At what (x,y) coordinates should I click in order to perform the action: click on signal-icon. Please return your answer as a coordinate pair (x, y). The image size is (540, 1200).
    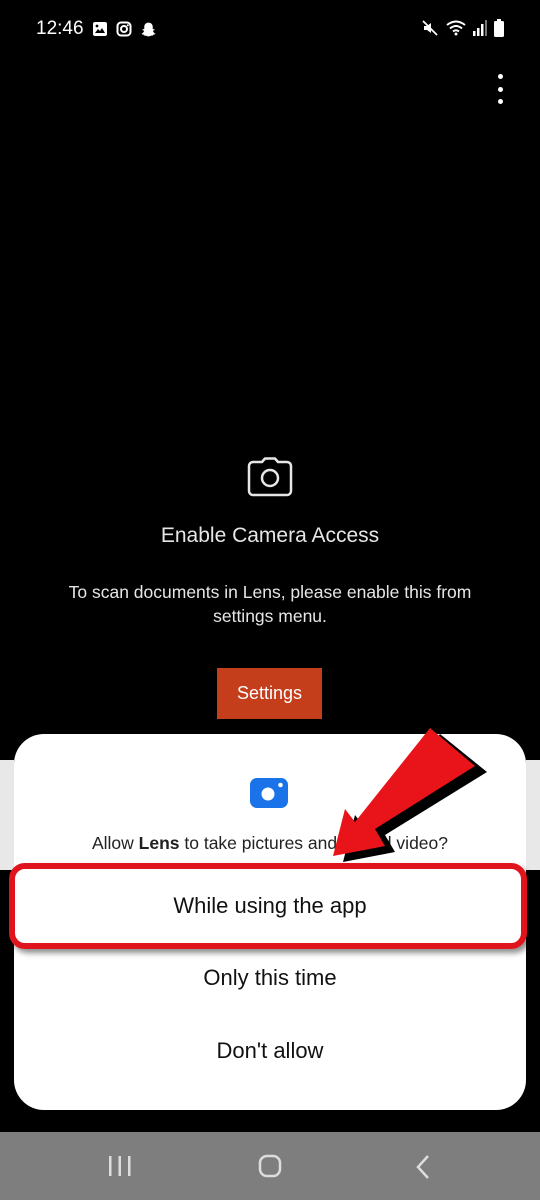
    Looking at the image, I should click on (480, 30).